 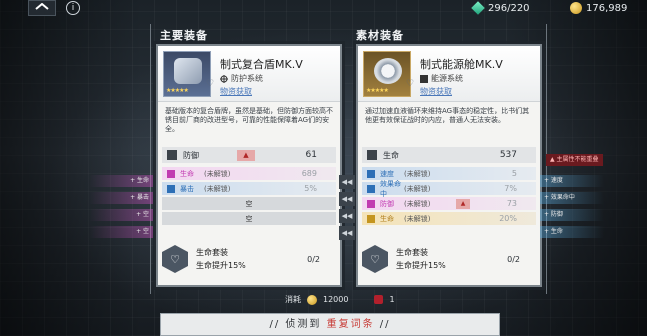 I want to click on set-bonus-count: 0/2, so click(x=513, y=259).